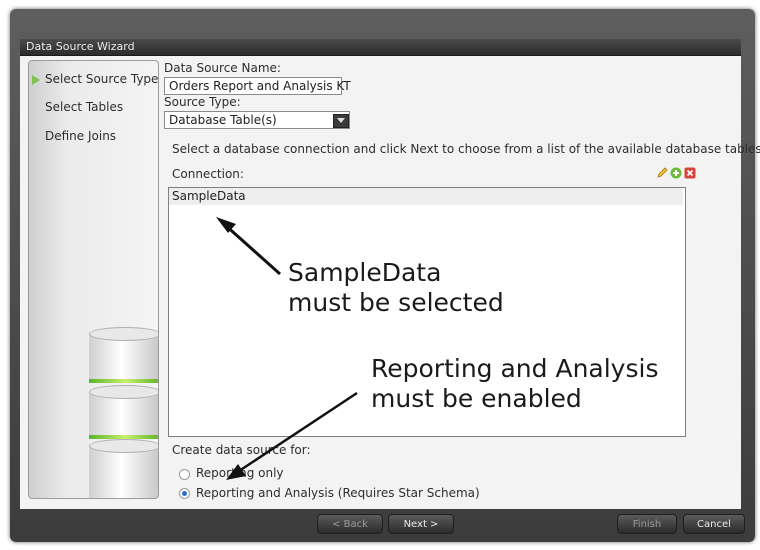 Image resolution: width=760 pixels, height=550 pixels. What do you see at coordinates (714, 524) in the screenshot?
I see `cancel-button: Cancel` at bounding box center [714, 524].